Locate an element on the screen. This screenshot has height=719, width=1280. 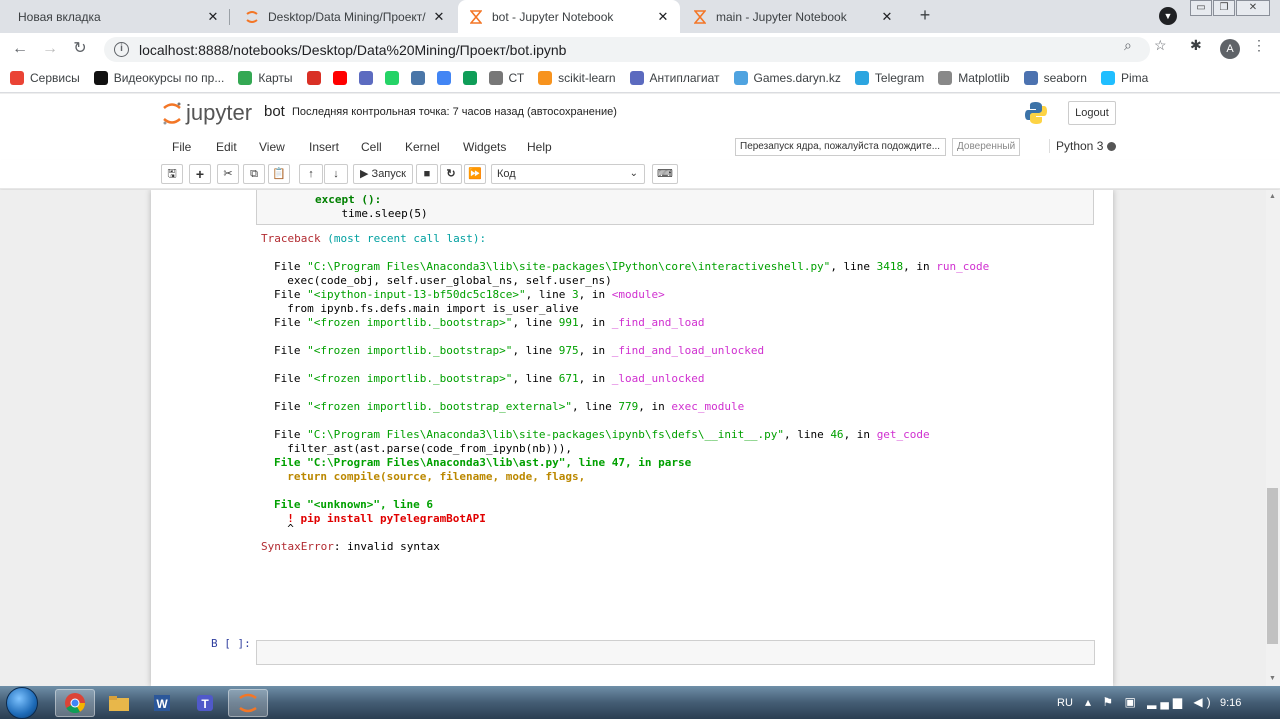
trusted-indicator: Доверенный is located at coordinates (986, 147).